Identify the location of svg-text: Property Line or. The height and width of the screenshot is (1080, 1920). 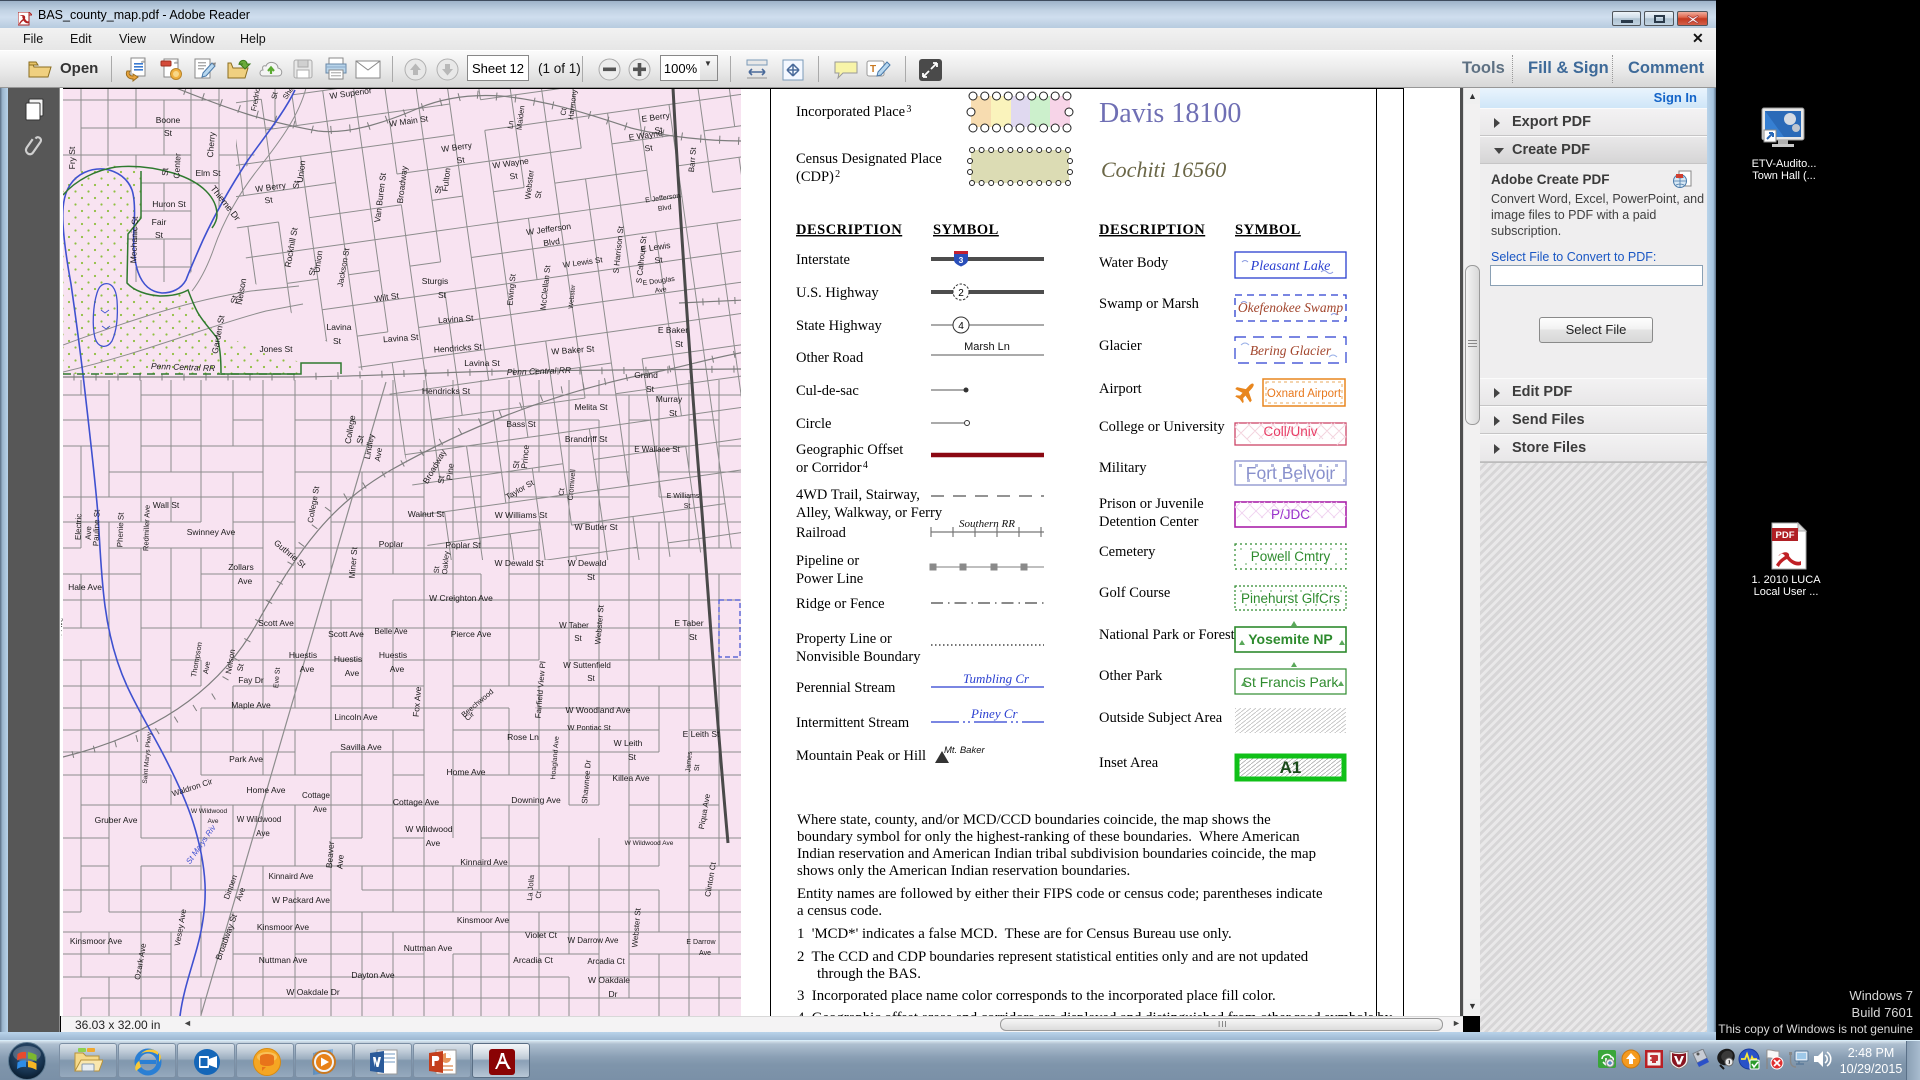
(844, 639).